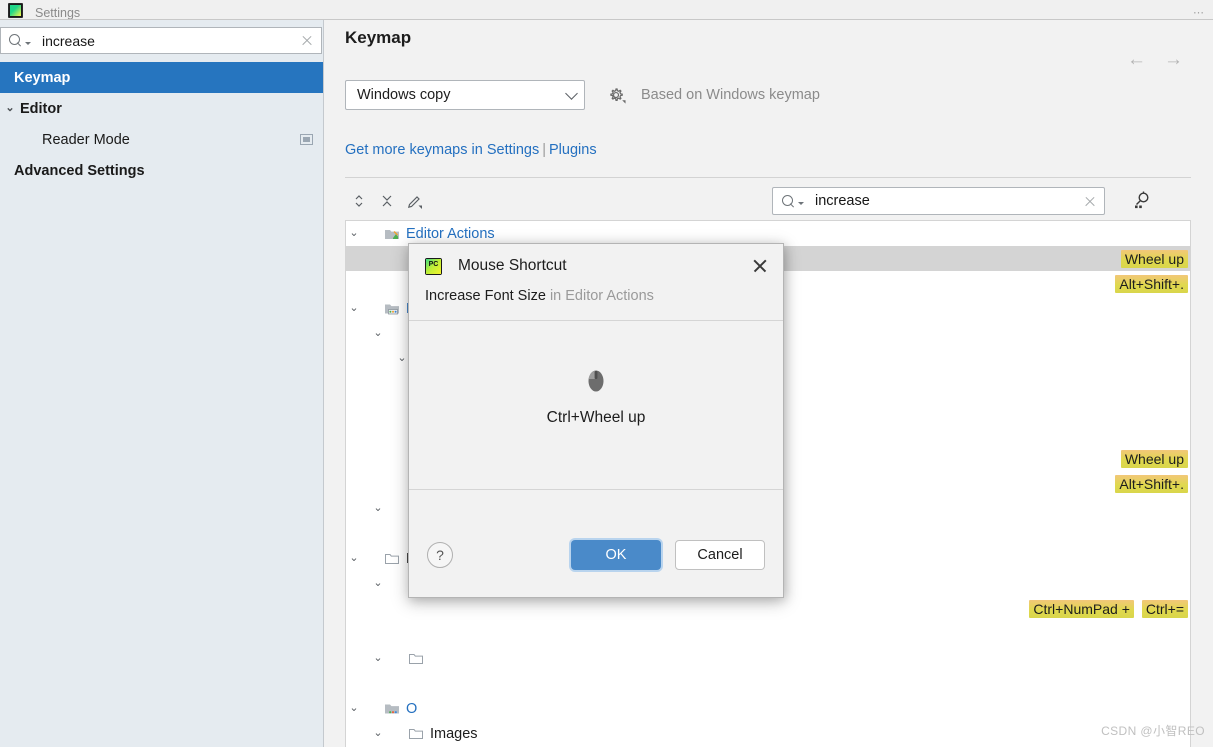 The width and height of the screenshot is (1213, 747). I want to click on mouse-wheel-icon, so click(596, 381).